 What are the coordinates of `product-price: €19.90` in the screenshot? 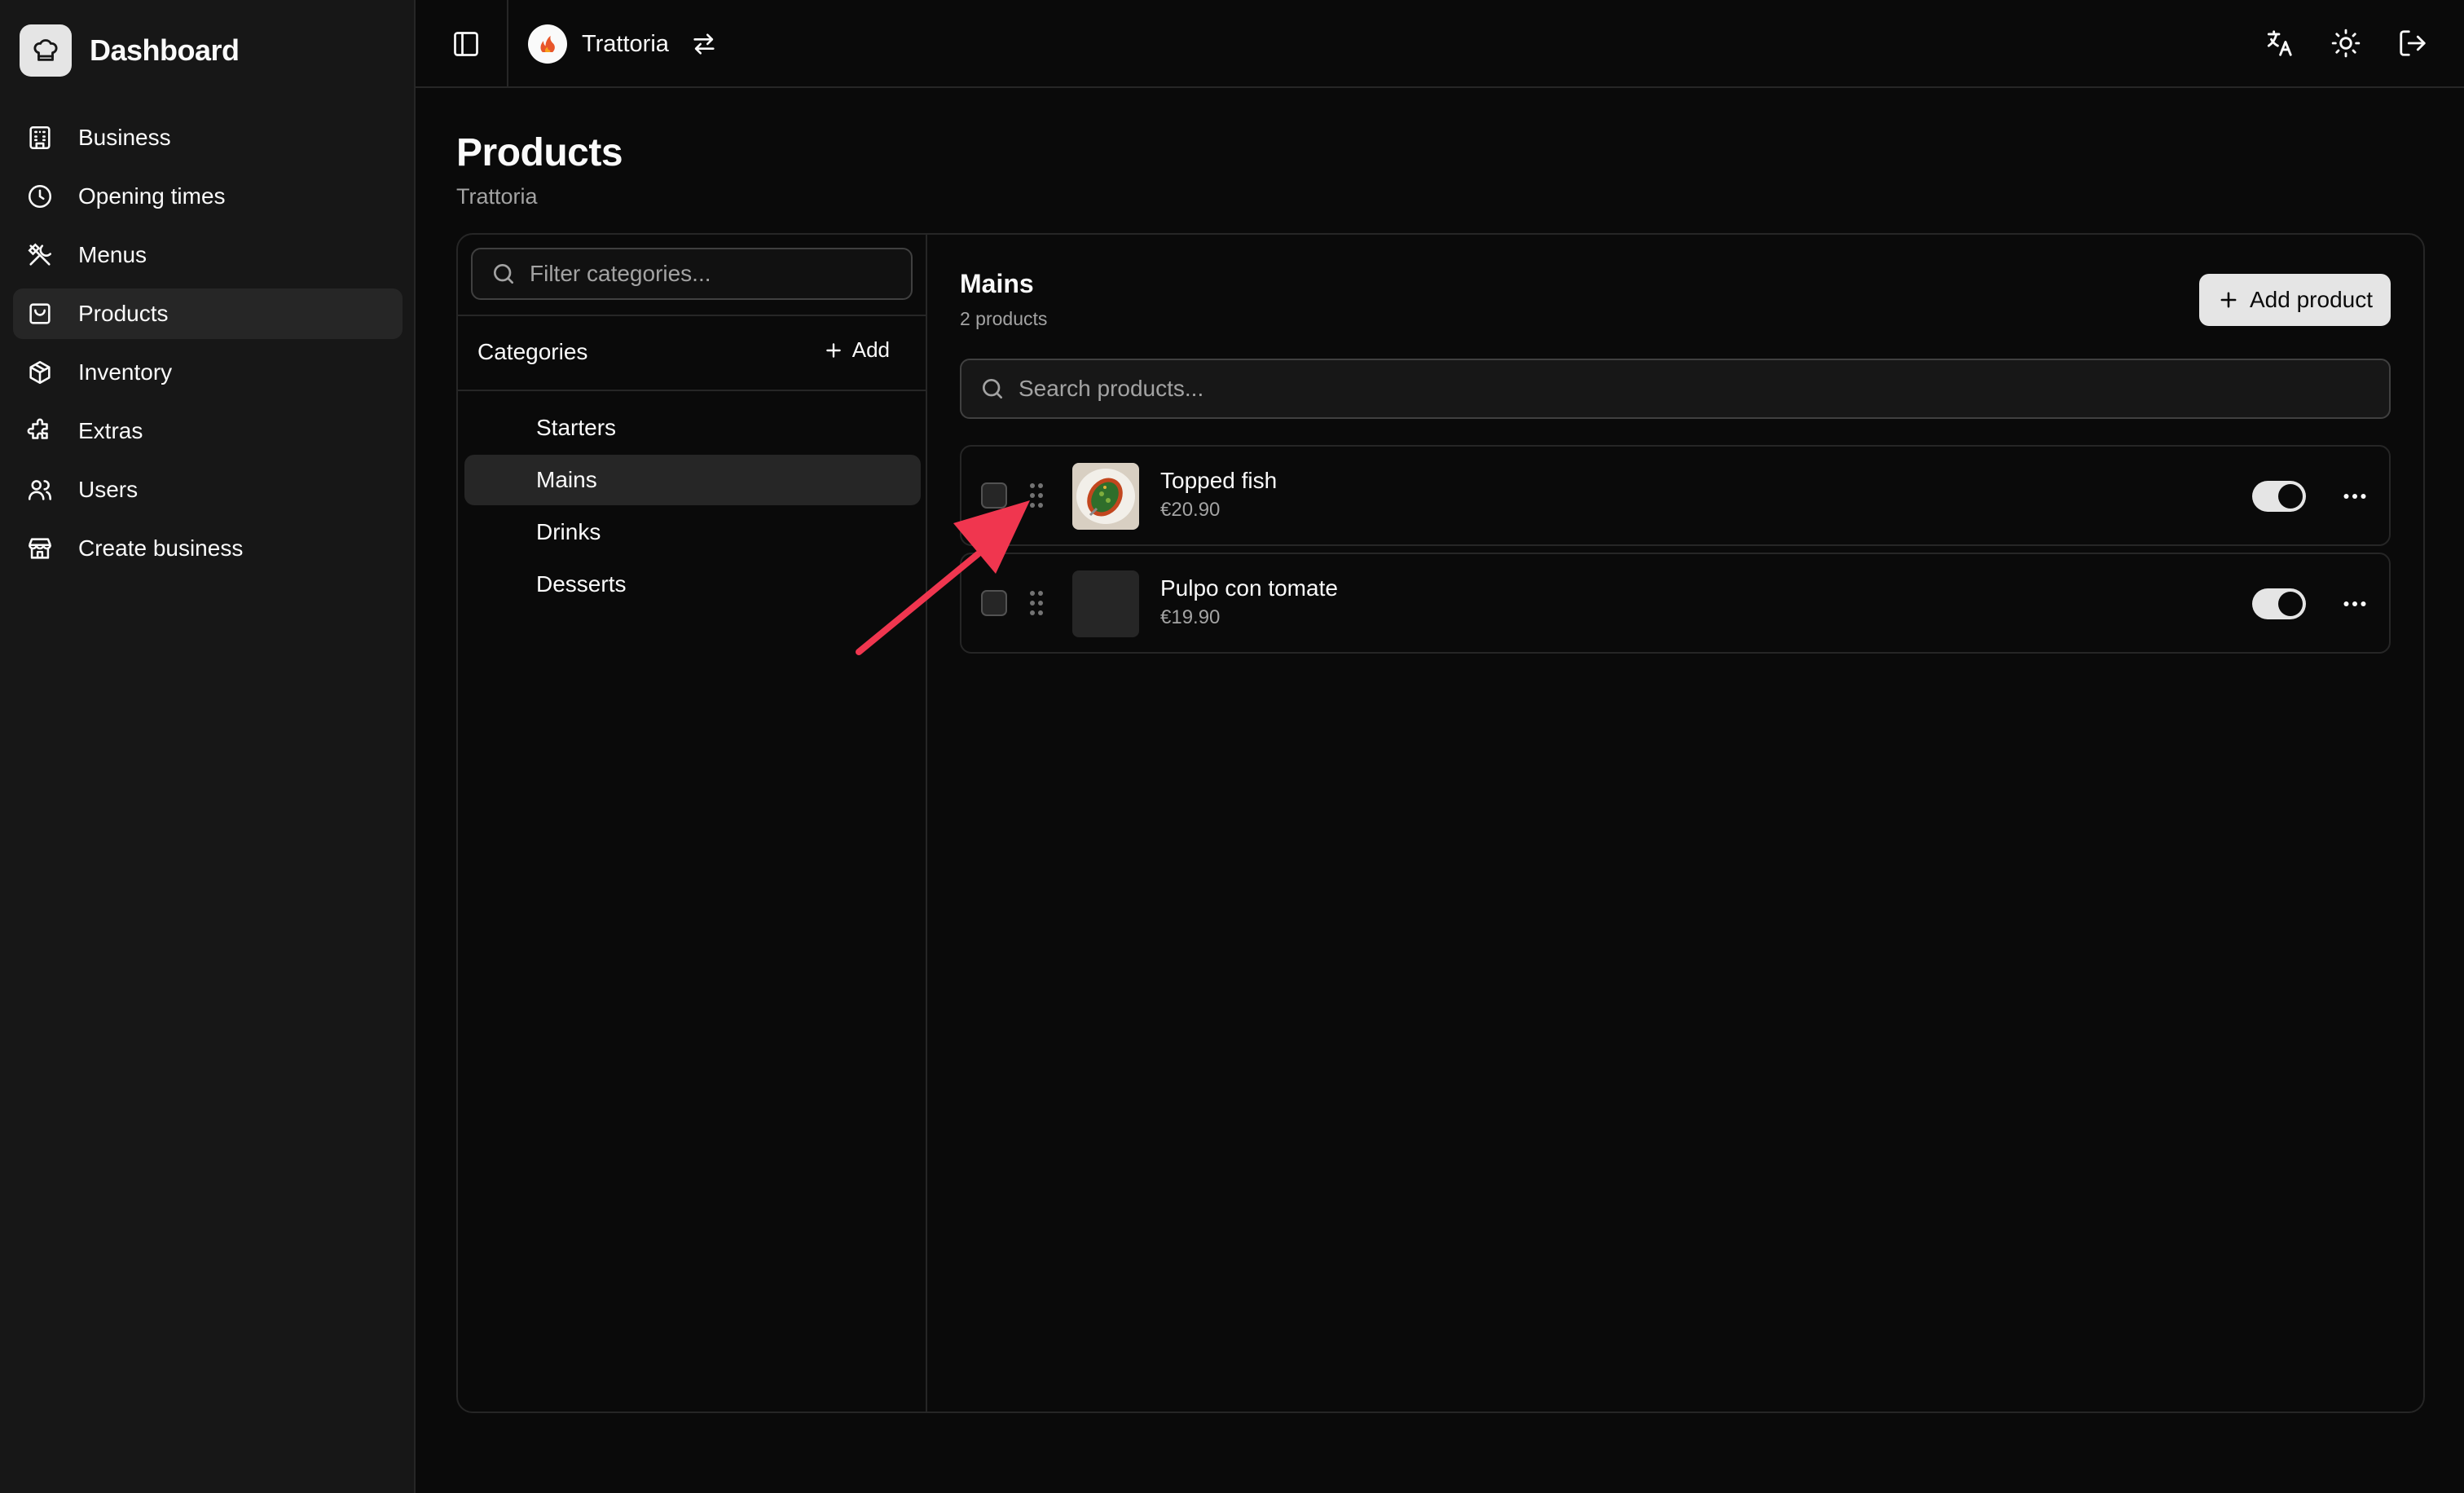 It's located at (1190, 617).